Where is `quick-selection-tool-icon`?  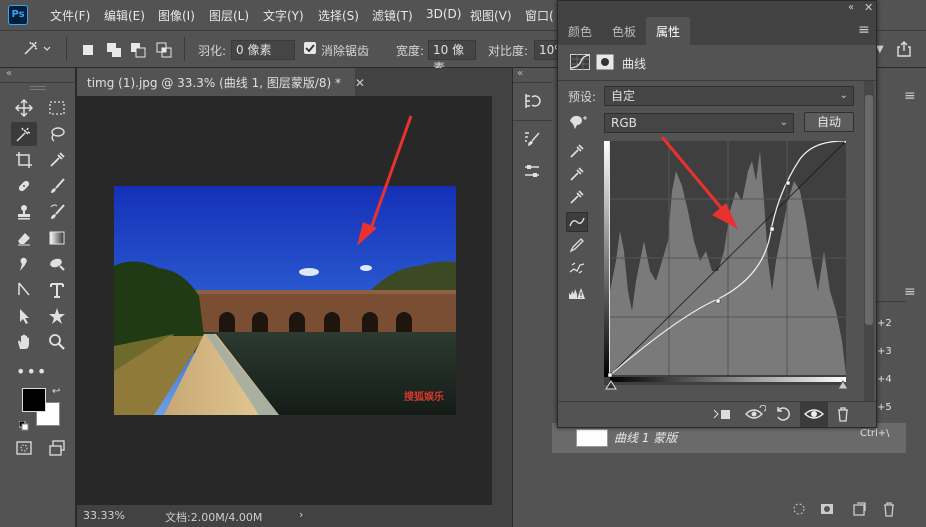 quick-selection-tool-icon is located at coordinates (24, 134).